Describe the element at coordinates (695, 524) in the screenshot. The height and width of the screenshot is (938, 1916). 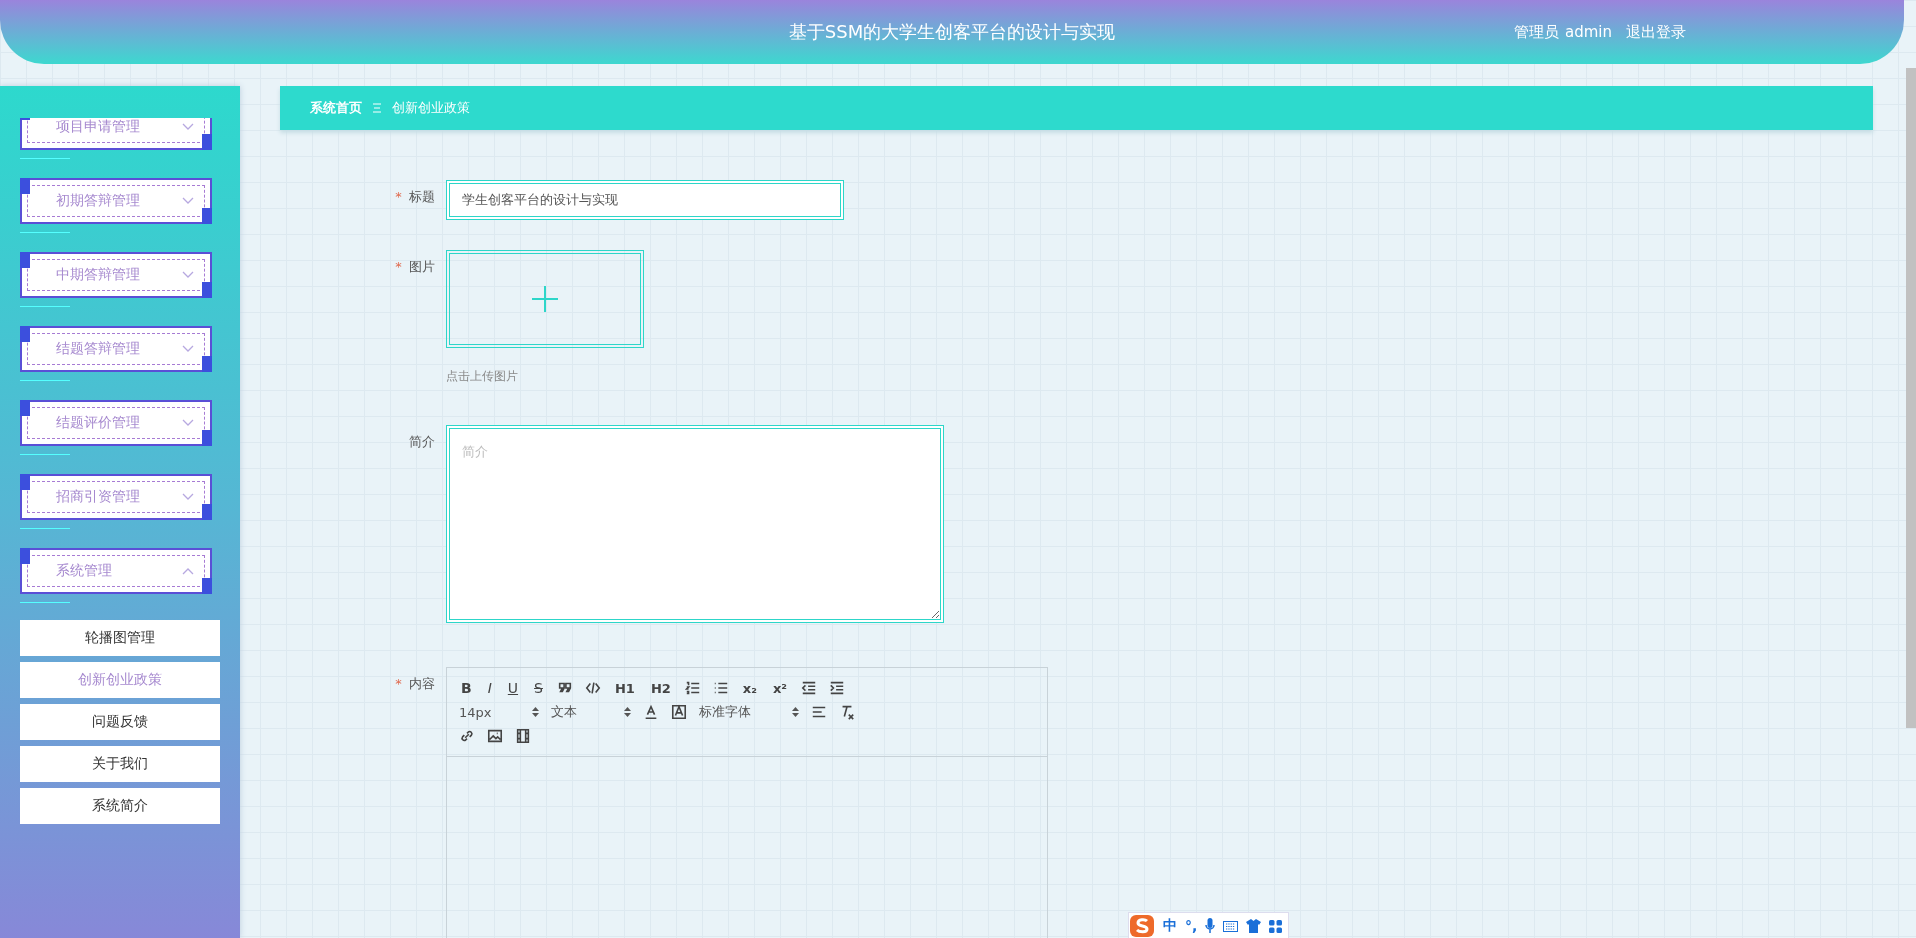
I see `summary-field: 简介` at that location.